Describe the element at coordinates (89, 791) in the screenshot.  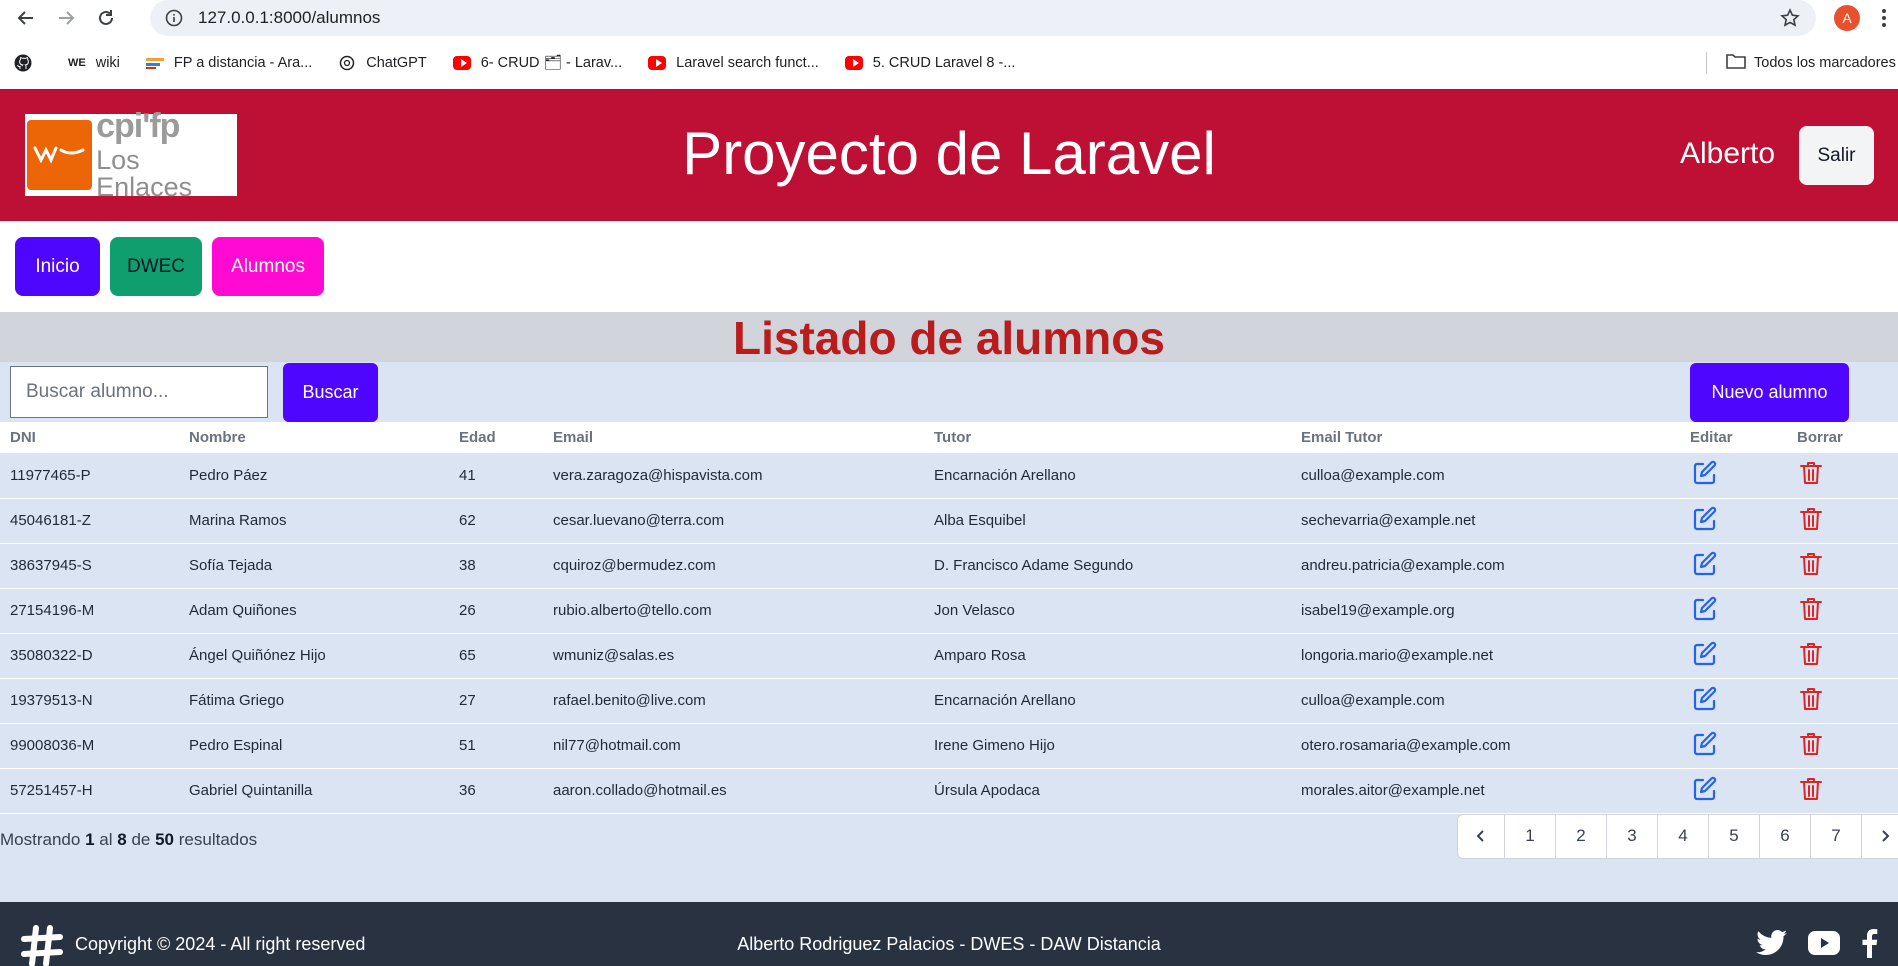
I see `cell-dni: 57251457-H` at that location.